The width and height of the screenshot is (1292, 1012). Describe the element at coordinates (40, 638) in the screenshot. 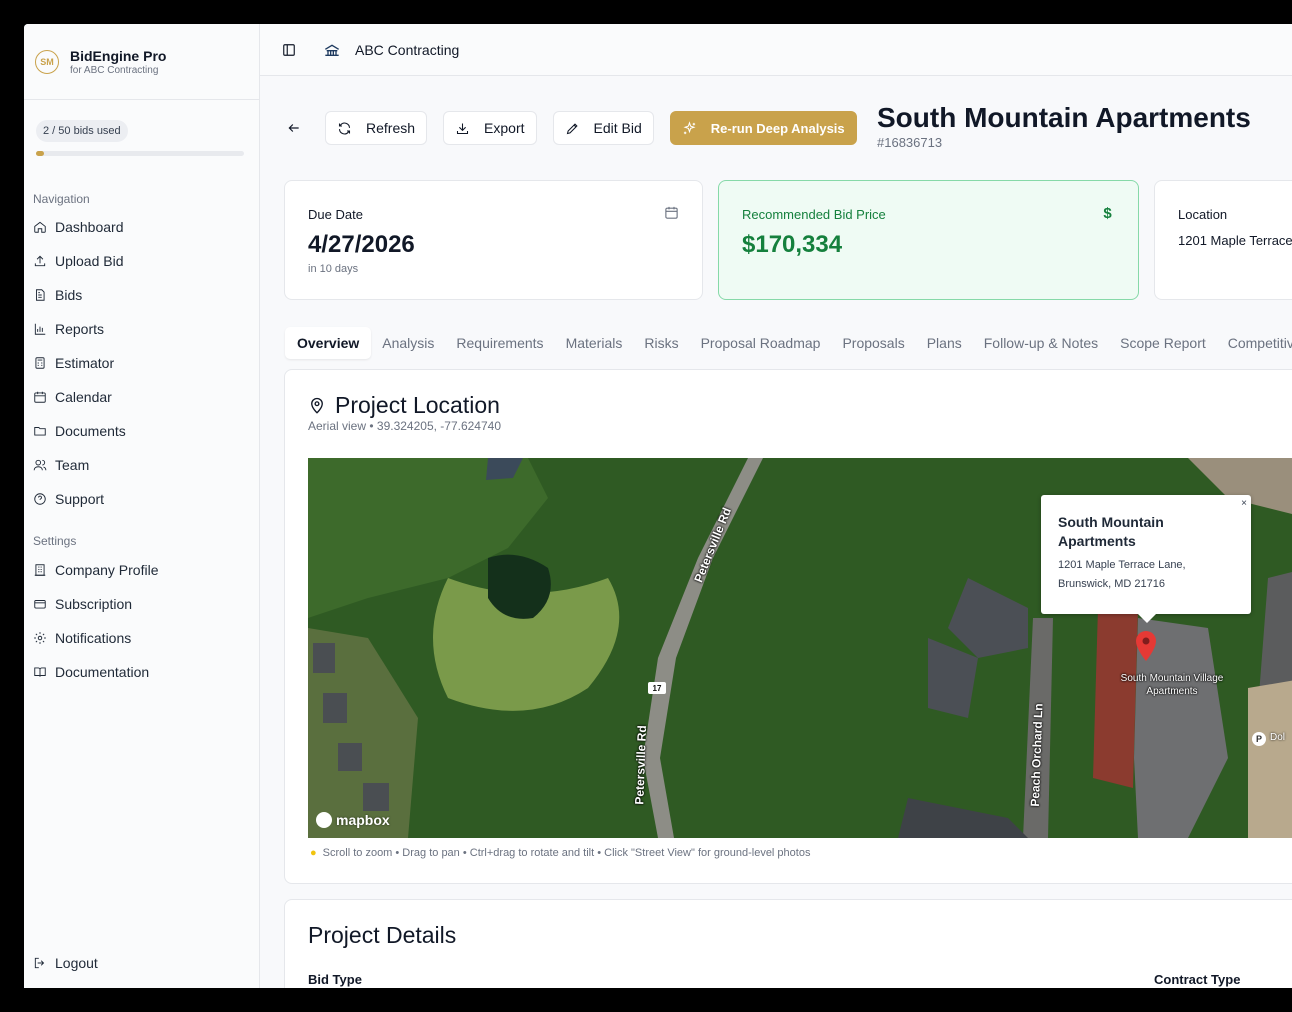

I see `gear-icon` at that location.